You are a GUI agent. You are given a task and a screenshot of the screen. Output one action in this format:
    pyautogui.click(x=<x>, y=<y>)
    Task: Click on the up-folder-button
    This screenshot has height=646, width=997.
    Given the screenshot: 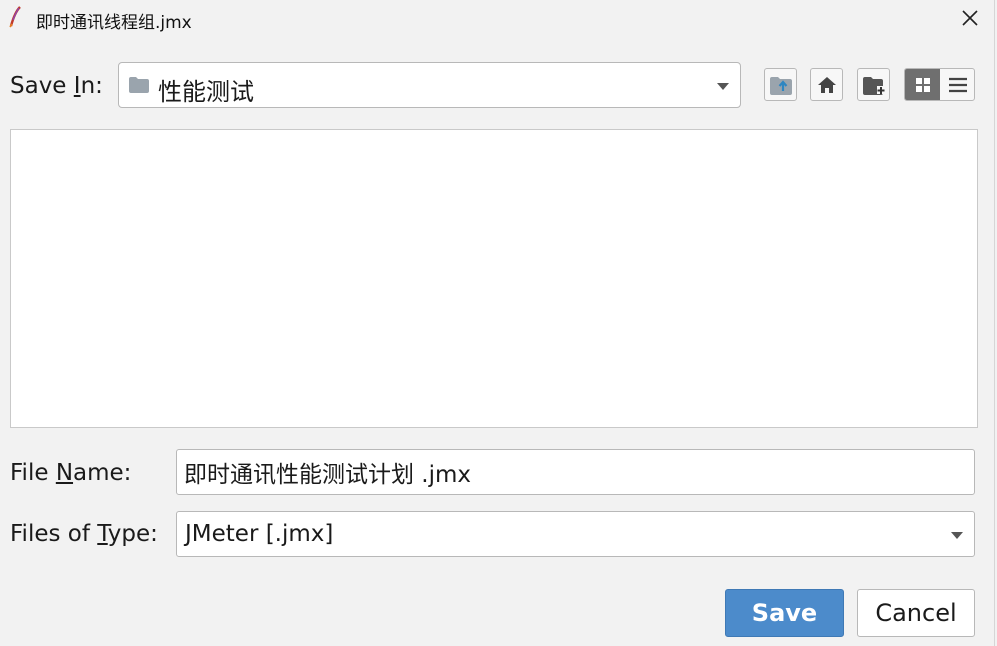 What is the action you would take?
    pyautogui.click(x=780, y=84)
    